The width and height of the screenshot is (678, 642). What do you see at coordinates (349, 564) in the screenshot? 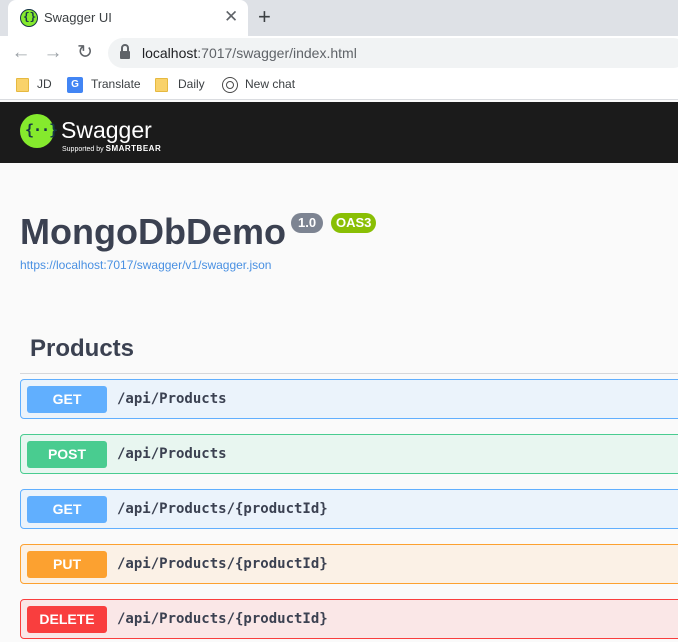
I see `opblock-put-product-by-id: PUT /api/Products/{productId}` at bounding box center [349, 564].